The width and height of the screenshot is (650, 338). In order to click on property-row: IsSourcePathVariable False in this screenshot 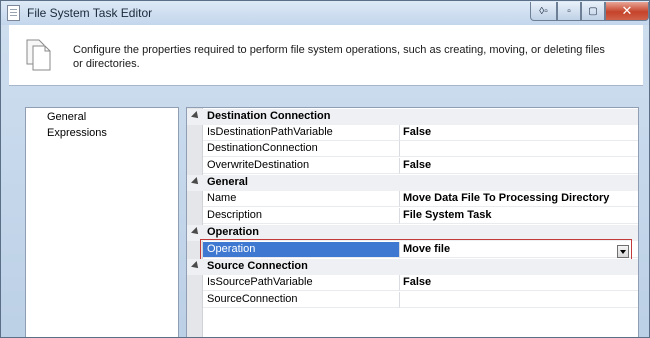, I will do `click(412, 283)`.